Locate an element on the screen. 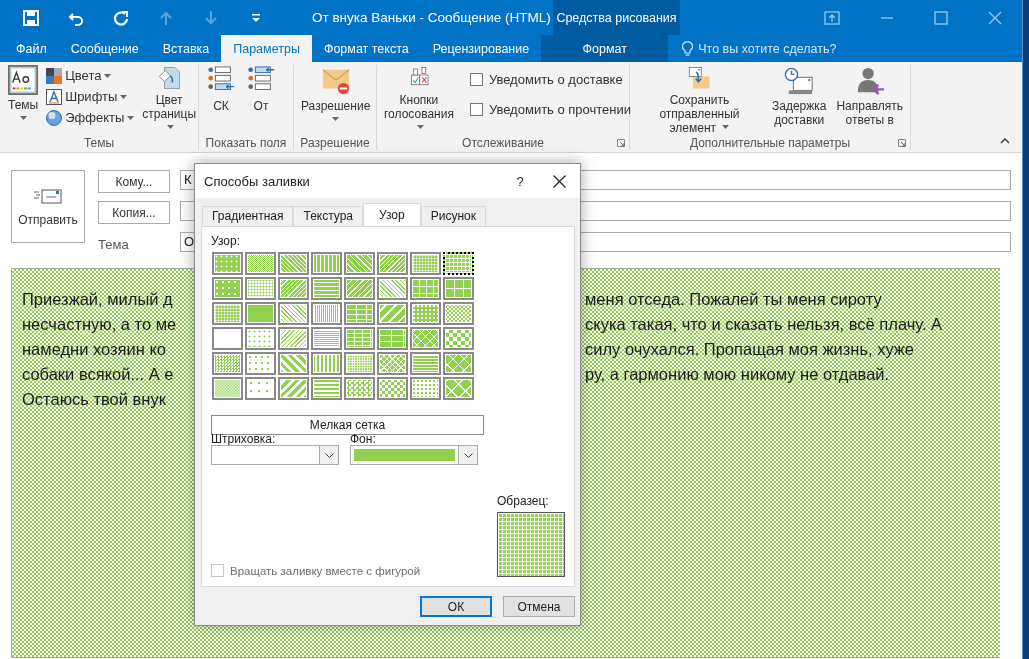  ribbon-button: Разрешение is located at coordinates (336, 100).